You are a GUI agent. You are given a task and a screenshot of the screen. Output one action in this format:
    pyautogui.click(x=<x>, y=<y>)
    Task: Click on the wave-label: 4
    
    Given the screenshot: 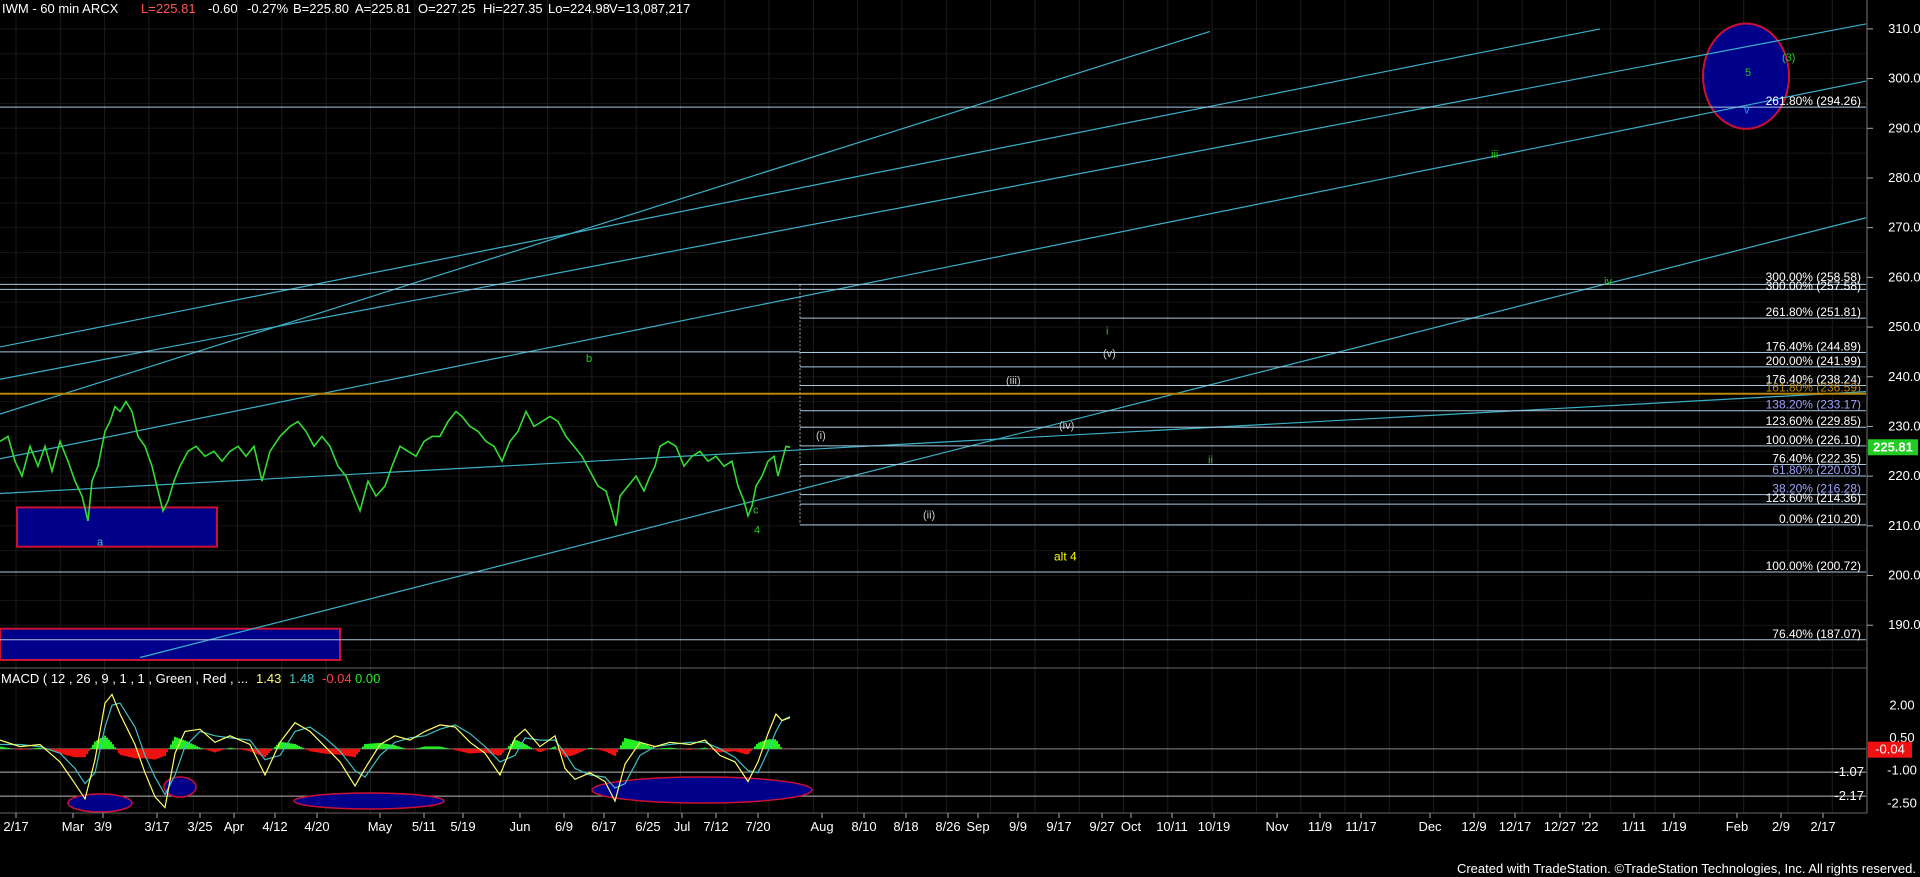 What is the action you would take?
    pyautogui.click(x=757, y=530)
    